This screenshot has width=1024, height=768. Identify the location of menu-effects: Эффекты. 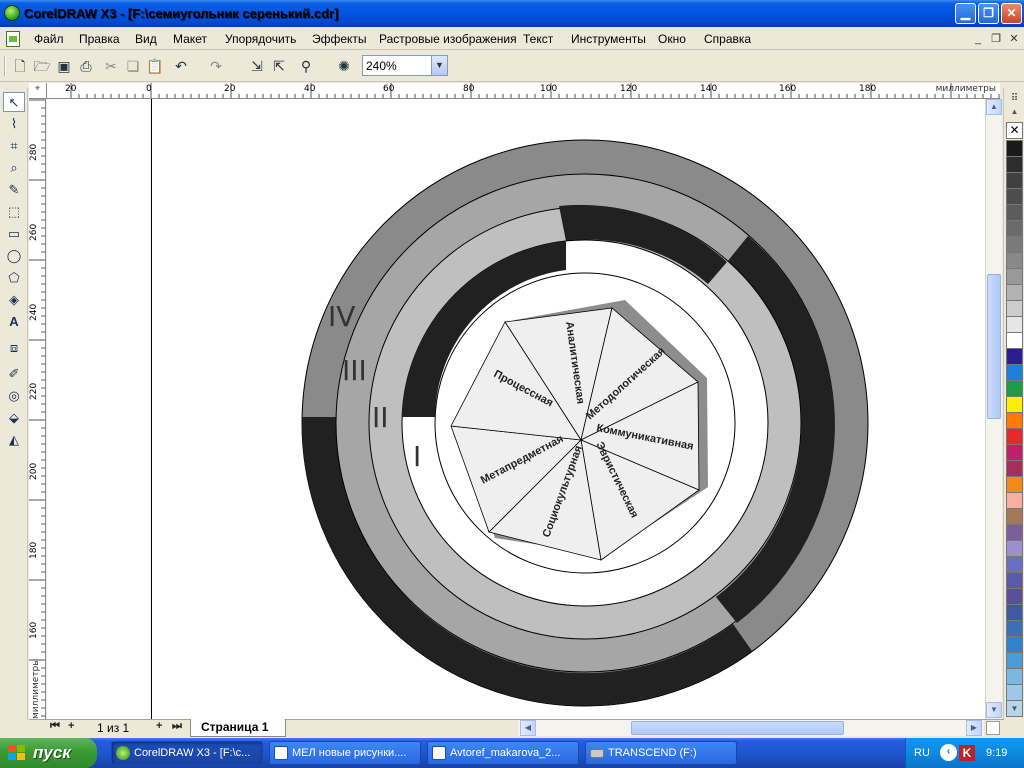
(339, 39).